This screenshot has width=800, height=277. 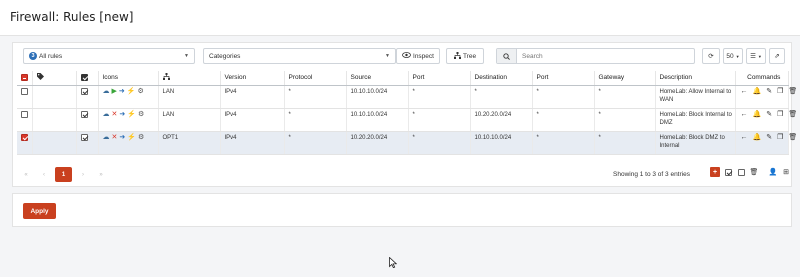 What do you see at coordinates (51, 56) in the screenshot?
I see `rule-filter-value: All rules` at bounding box center [51, 56].